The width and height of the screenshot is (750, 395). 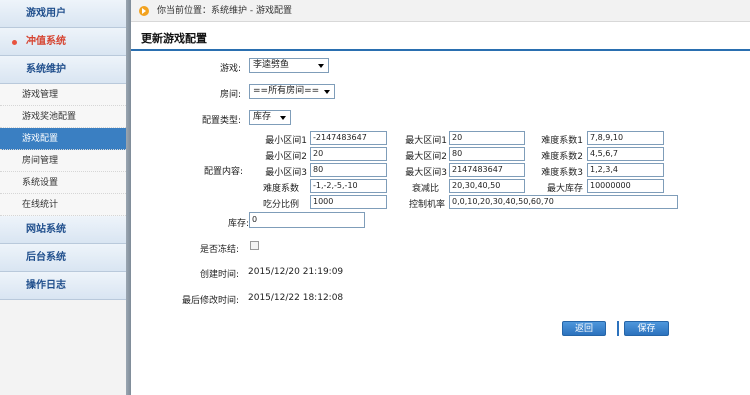 I want to click on game-label: 游戏:, so click(x=230, y=69).